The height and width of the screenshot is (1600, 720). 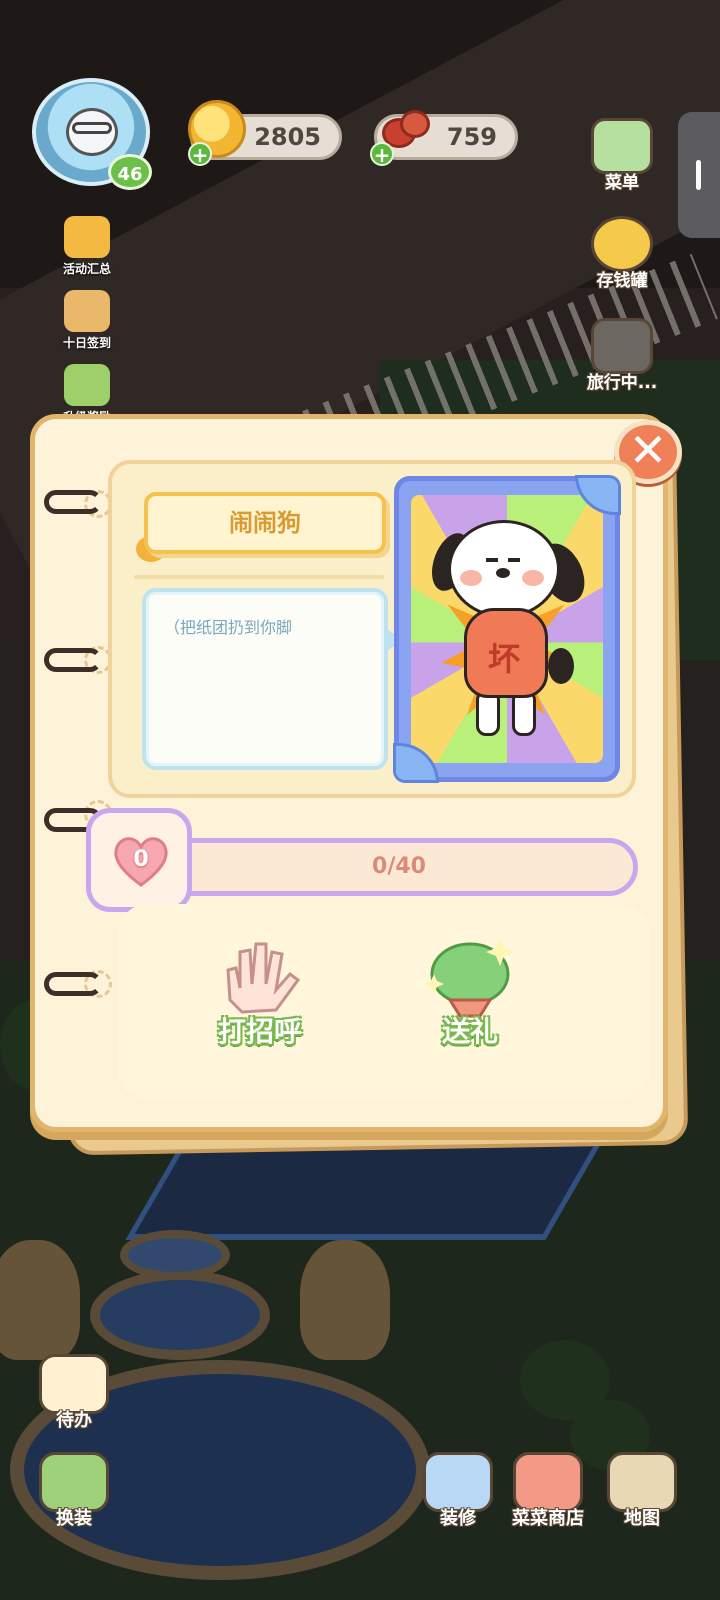 I want to click on shop-label: 菜菜商店, so click(x=548, y=1518).